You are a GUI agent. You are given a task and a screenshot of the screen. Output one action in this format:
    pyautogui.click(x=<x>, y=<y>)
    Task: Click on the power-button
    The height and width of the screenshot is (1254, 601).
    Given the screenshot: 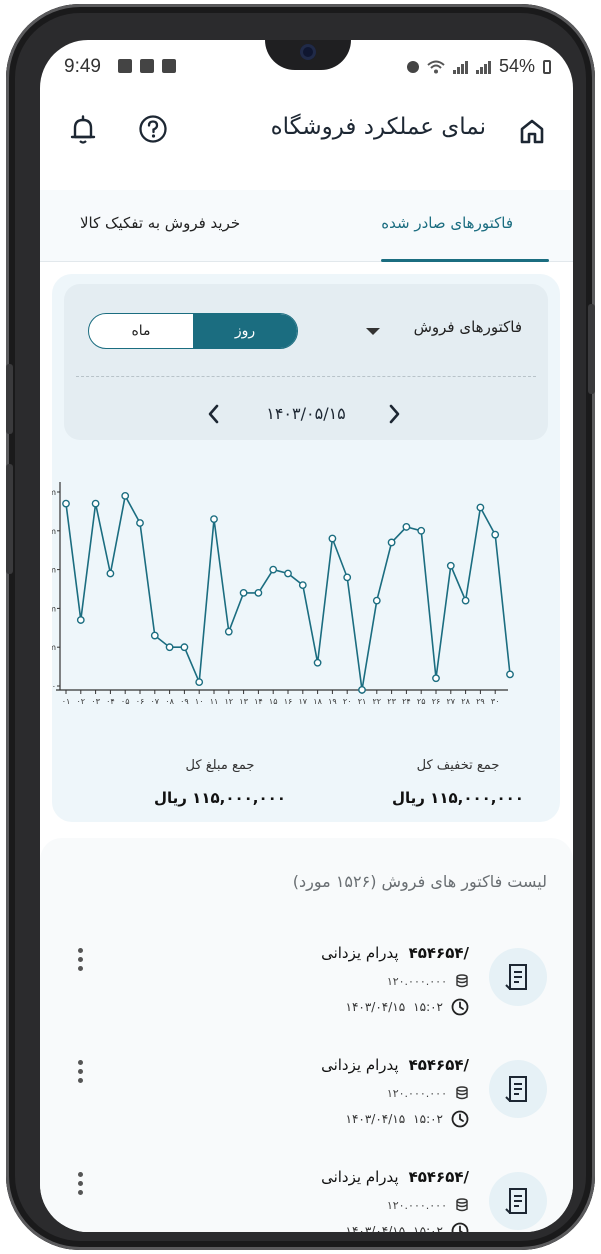 What is the action you would take?
    pyautogui.click(x=591, y=349)
    